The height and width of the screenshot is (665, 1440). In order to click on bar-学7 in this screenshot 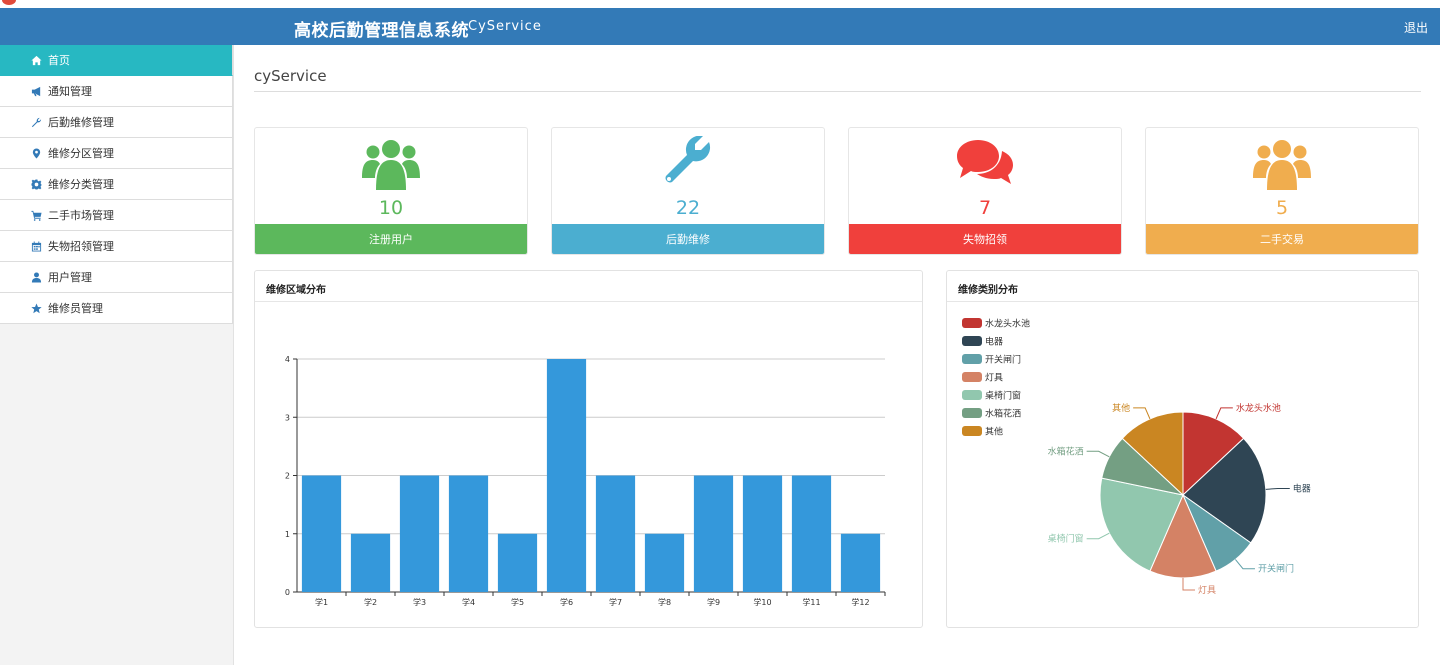, I will do `click(615, 533)`.